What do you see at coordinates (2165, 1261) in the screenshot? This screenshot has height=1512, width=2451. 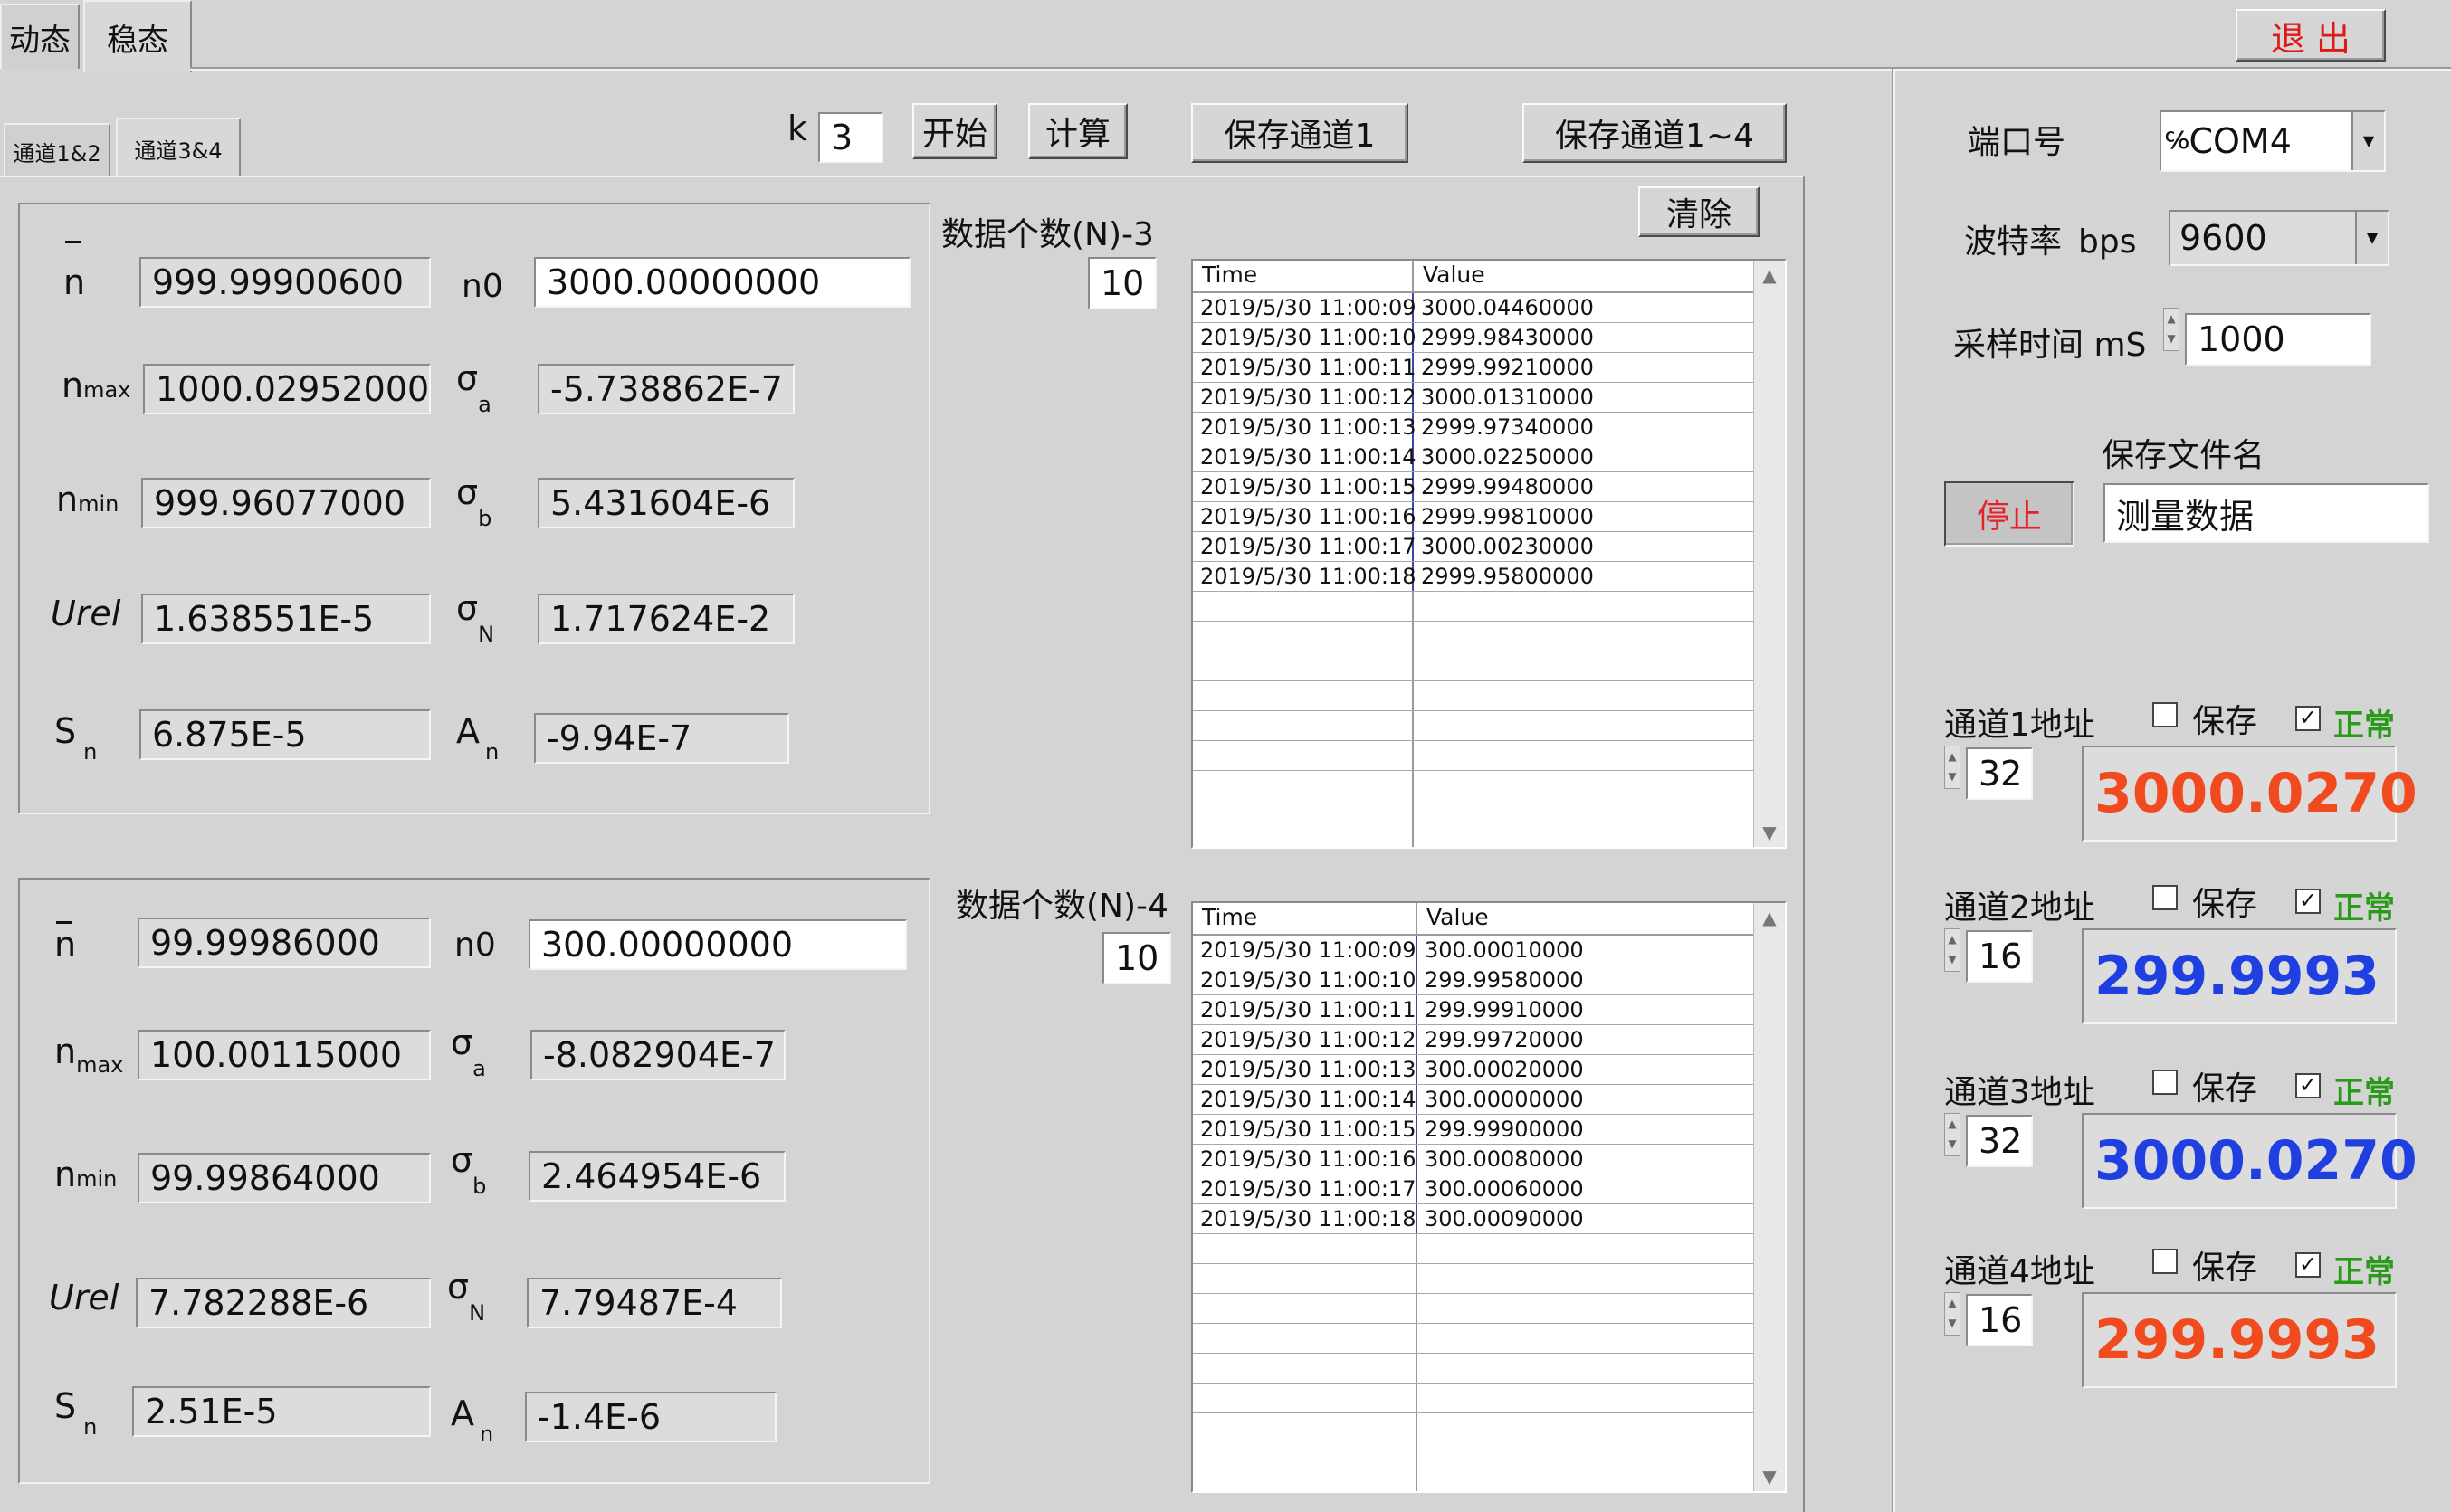 I see `channel-4-save-checkbox` at bounding box center [2165, 1261].